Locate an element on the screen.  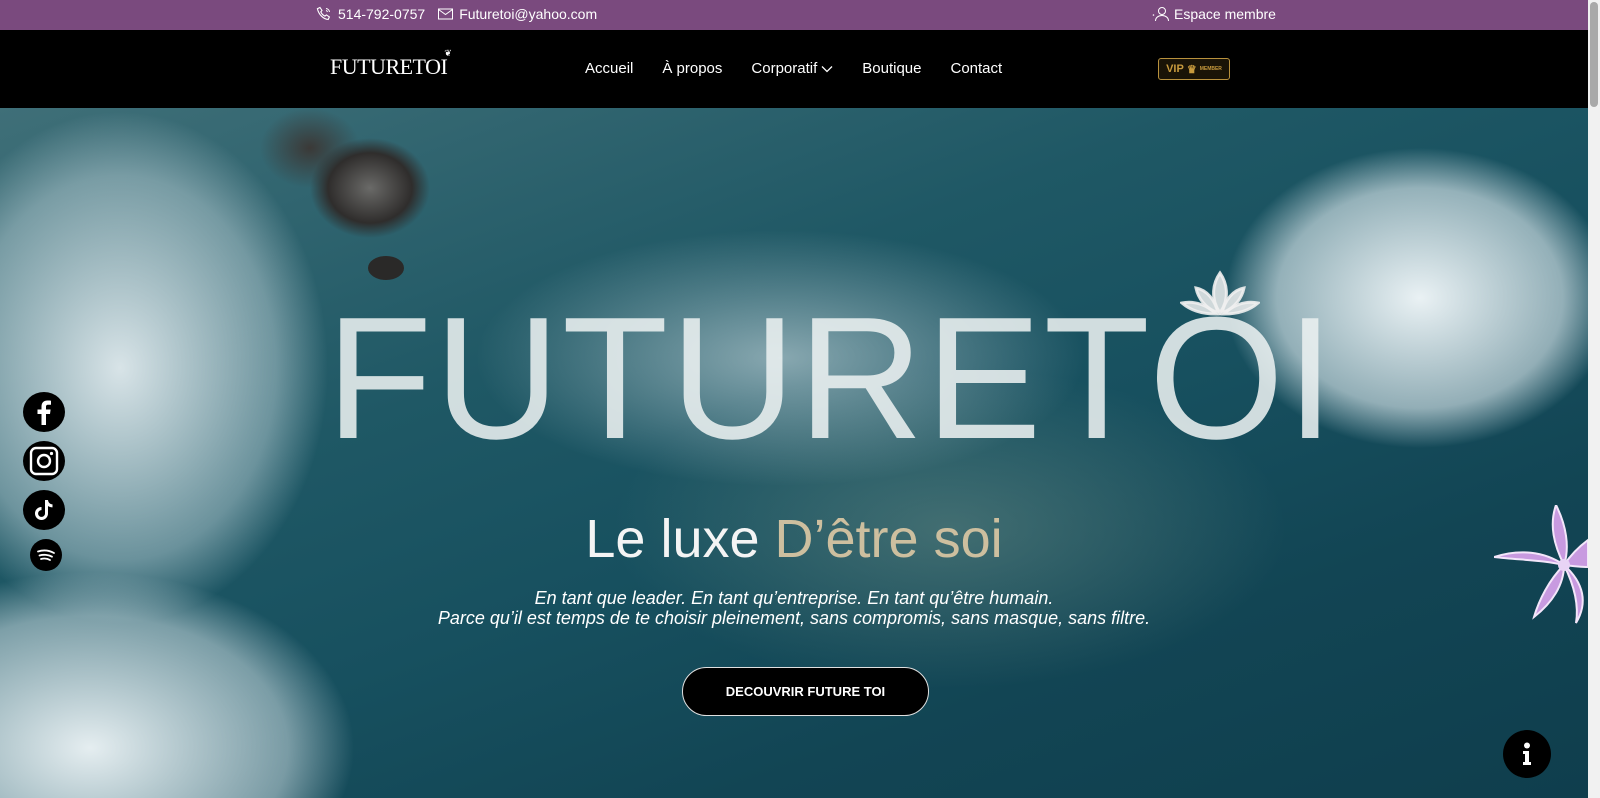
flower-decoration is located at coordinates (1541, 564).